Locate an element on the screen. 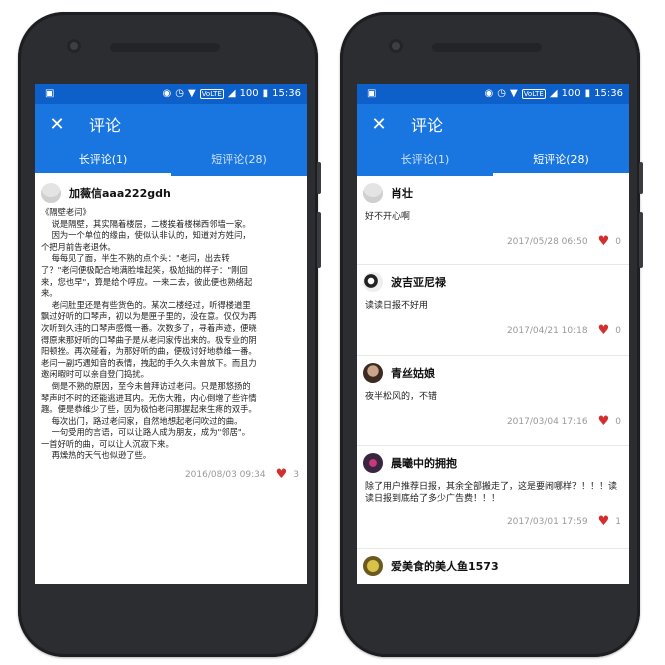  comment-author: 晨曦中的拥抱 is located at coordinates (424, 463).